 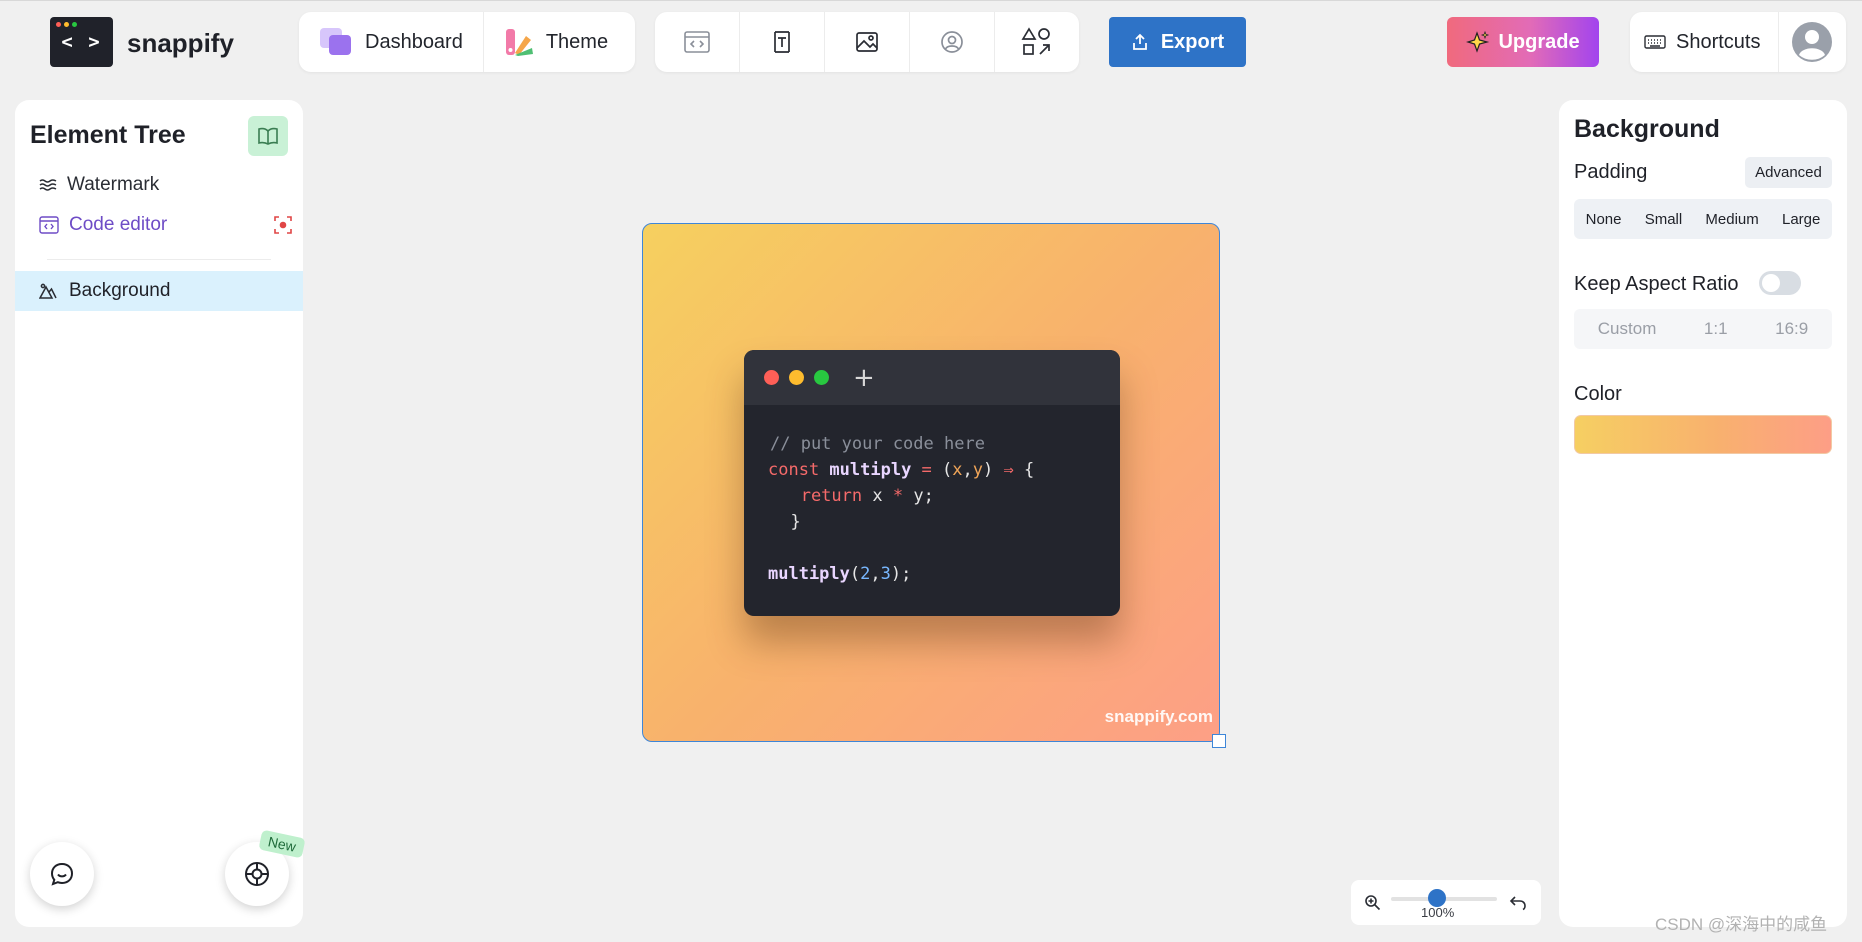 I want to click on chat-icon, so click(x=62, y=874).